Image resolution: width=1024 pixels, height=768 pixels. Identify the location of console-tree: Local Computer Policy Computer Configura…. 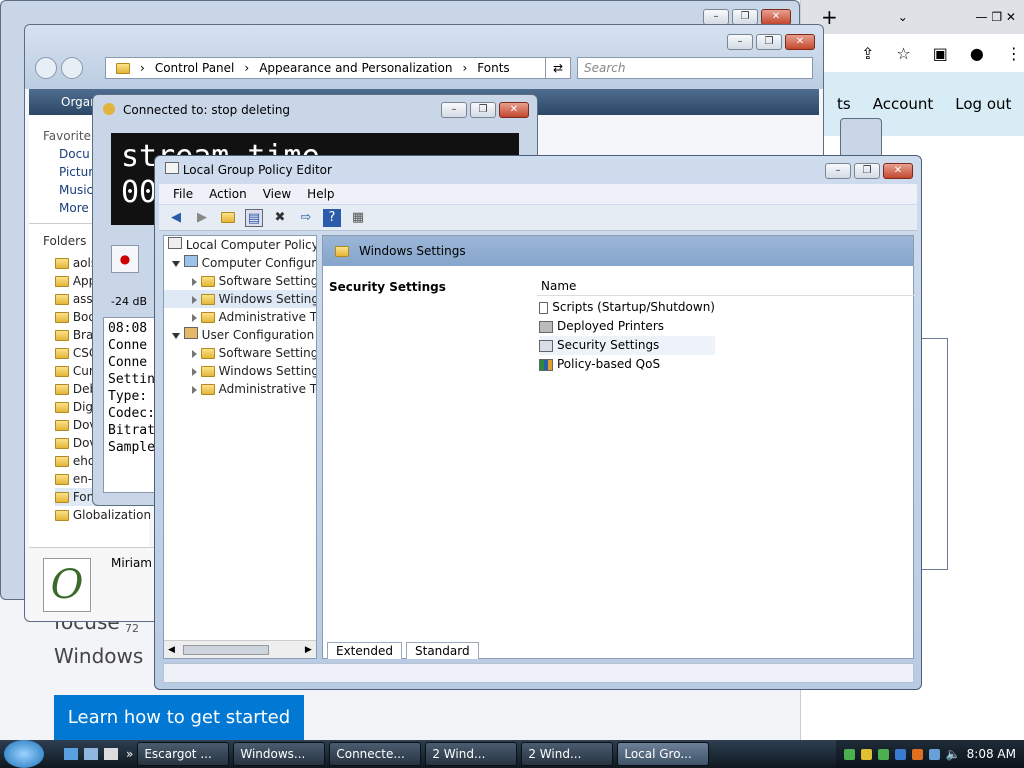
(240, 447).